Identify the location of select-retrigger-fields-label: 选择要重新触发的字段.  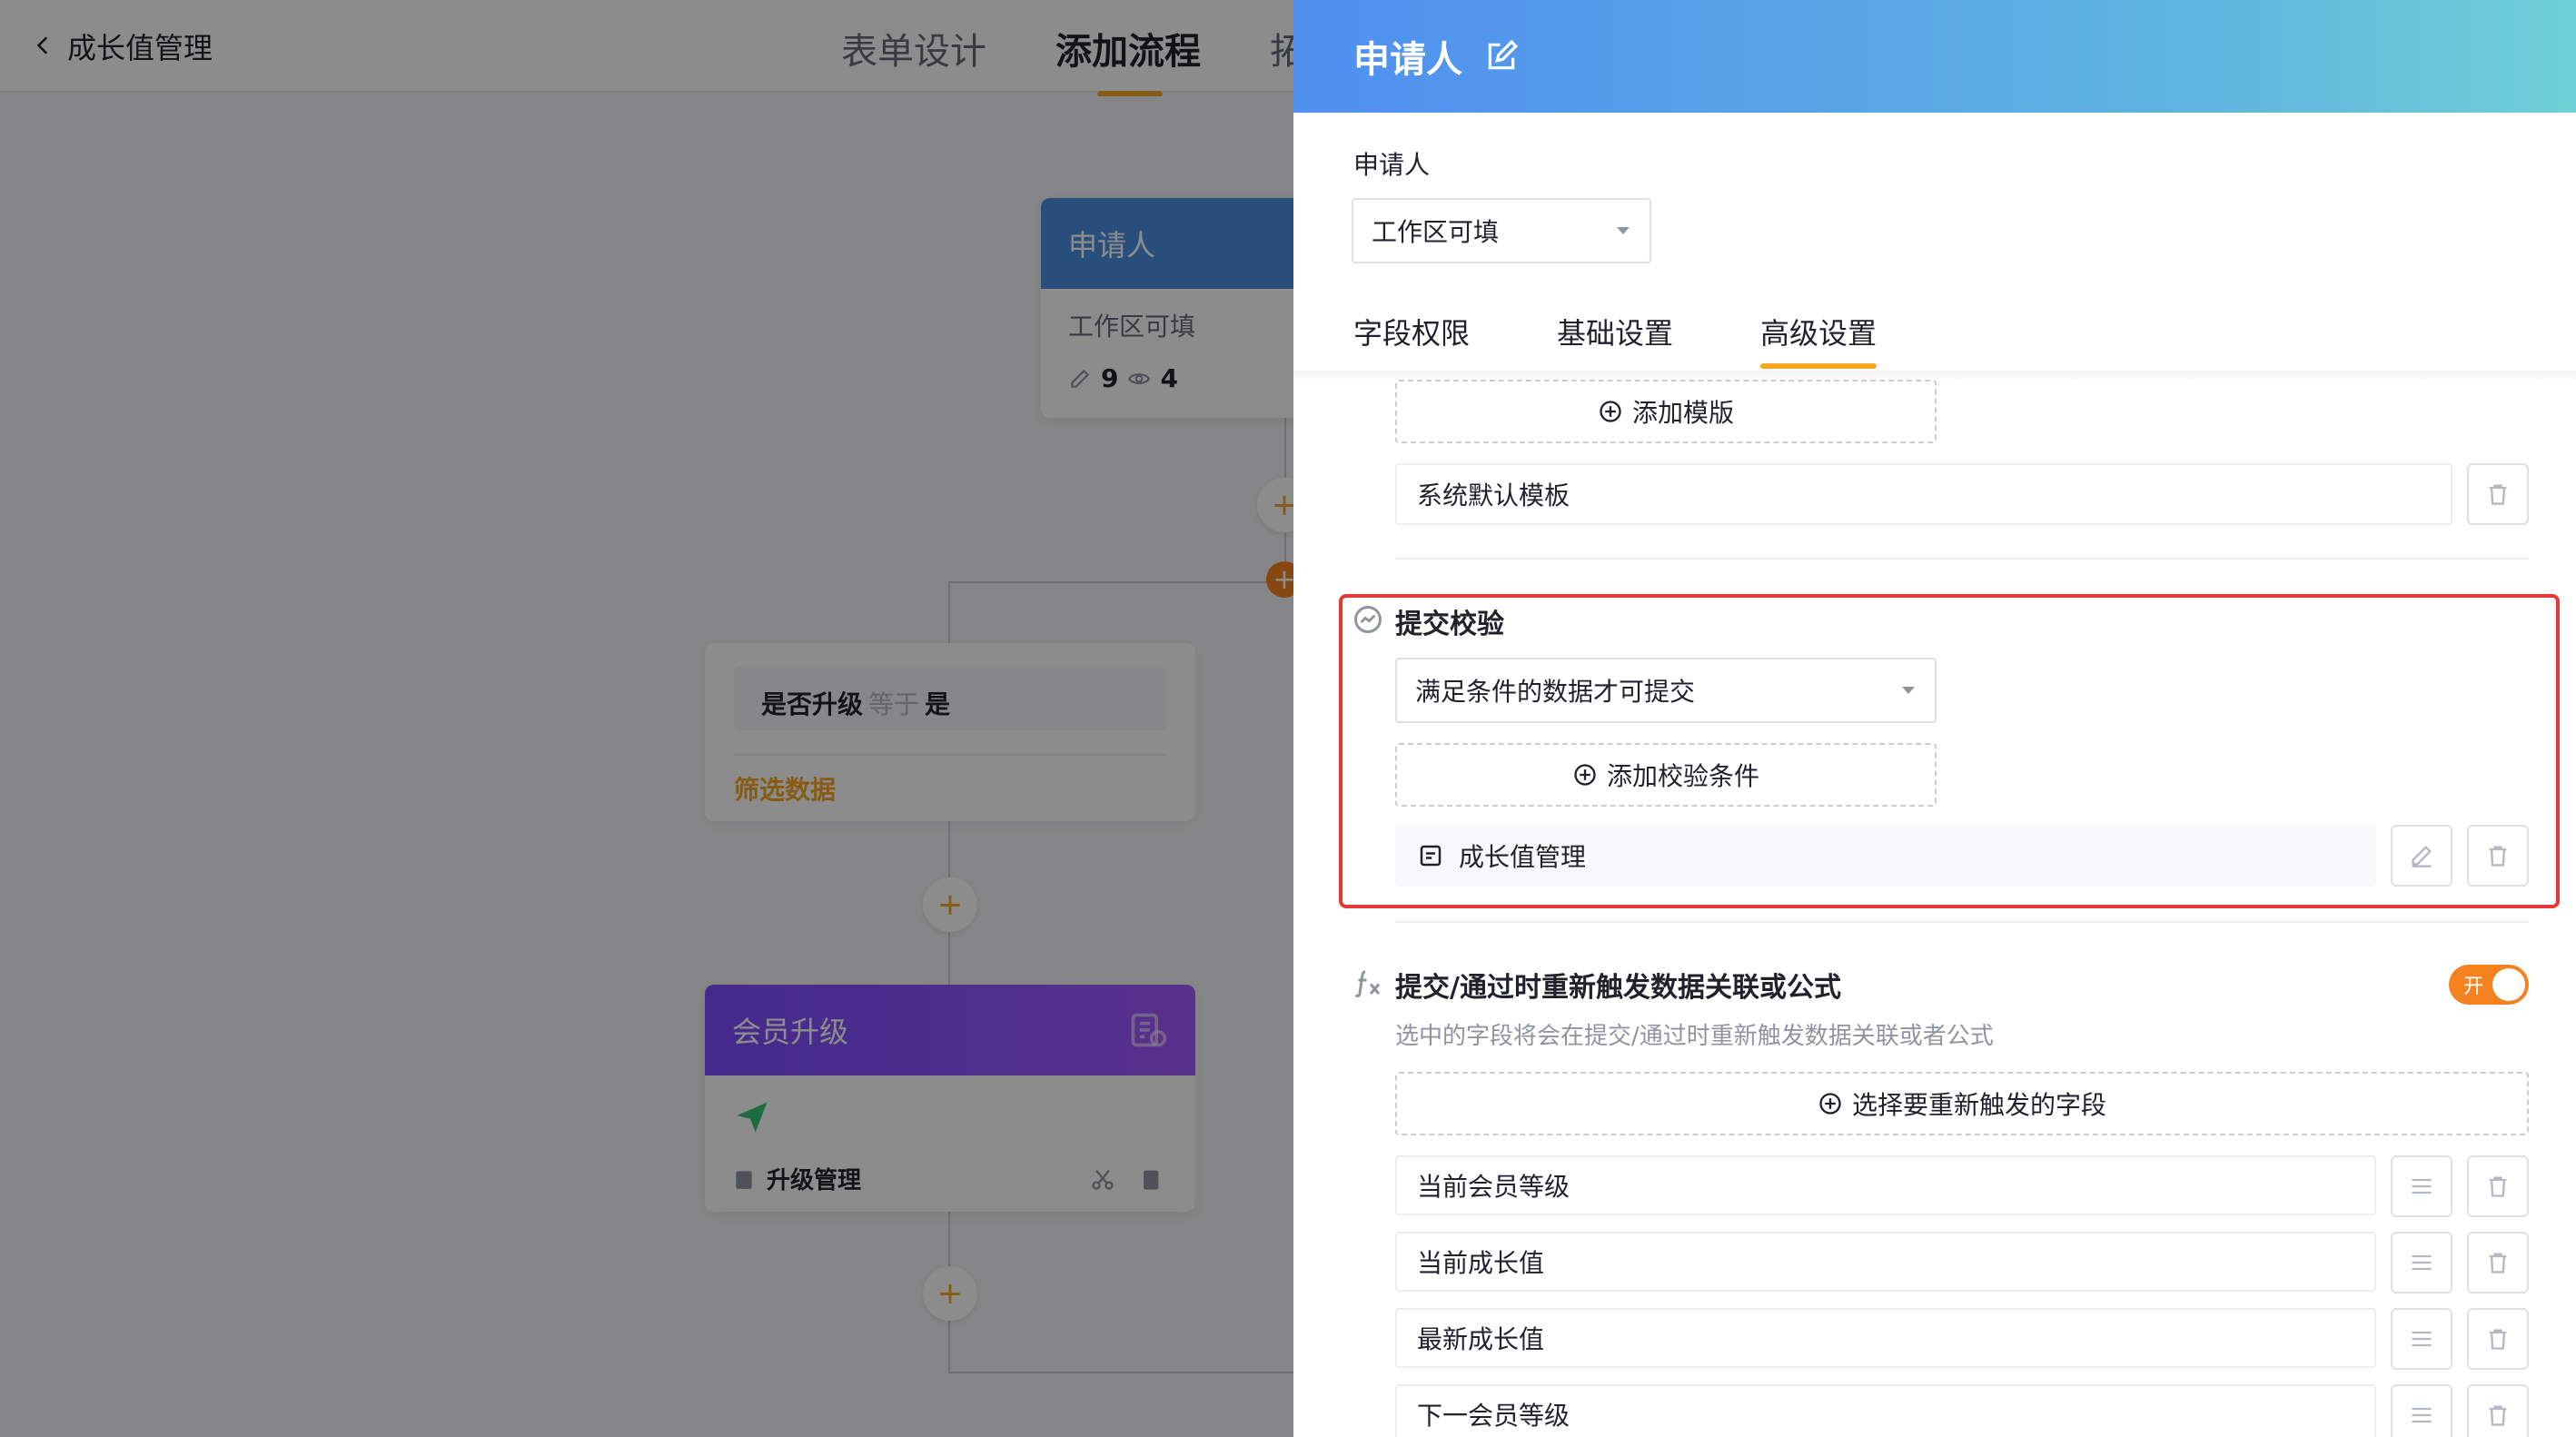
(1978, 1105).